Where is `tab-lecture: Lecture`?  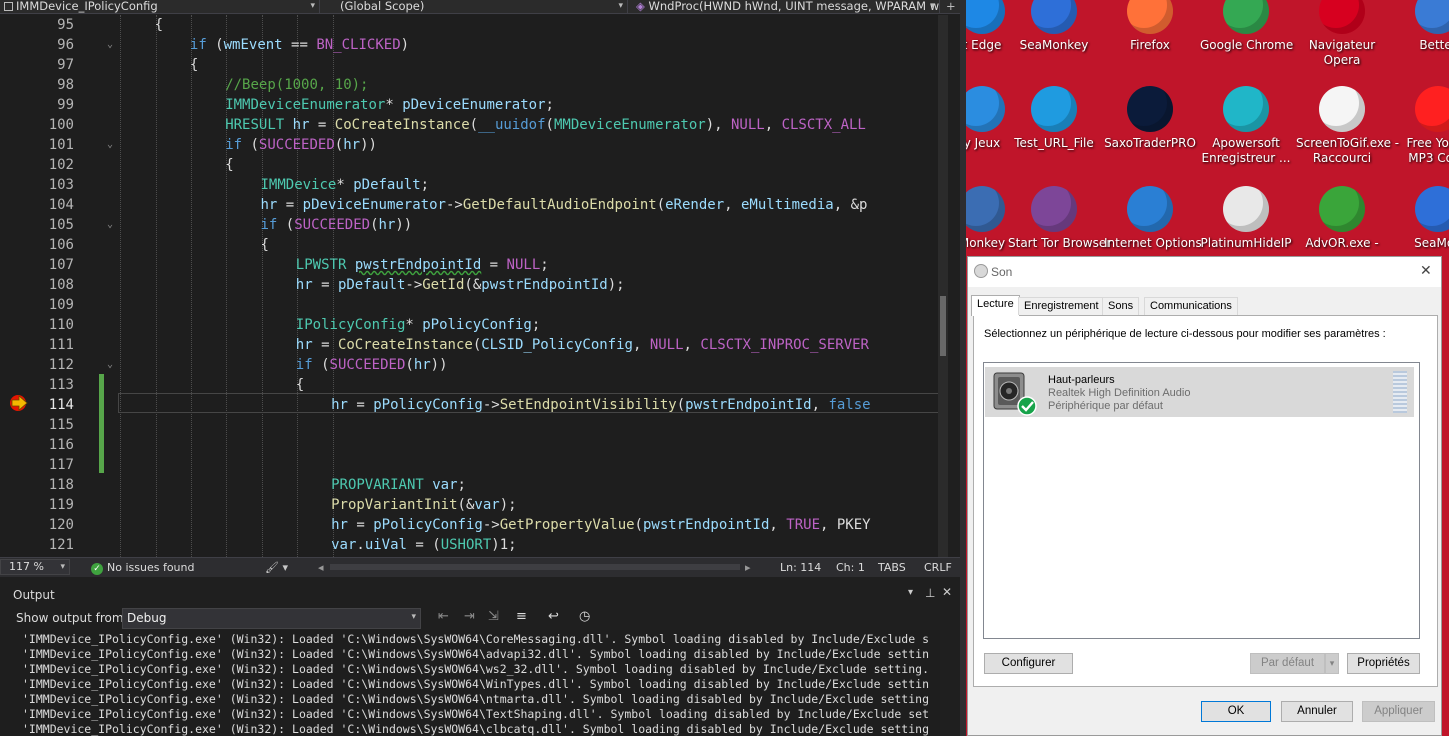 tab-lecture: Lecture is located at coordinates (995, 305).